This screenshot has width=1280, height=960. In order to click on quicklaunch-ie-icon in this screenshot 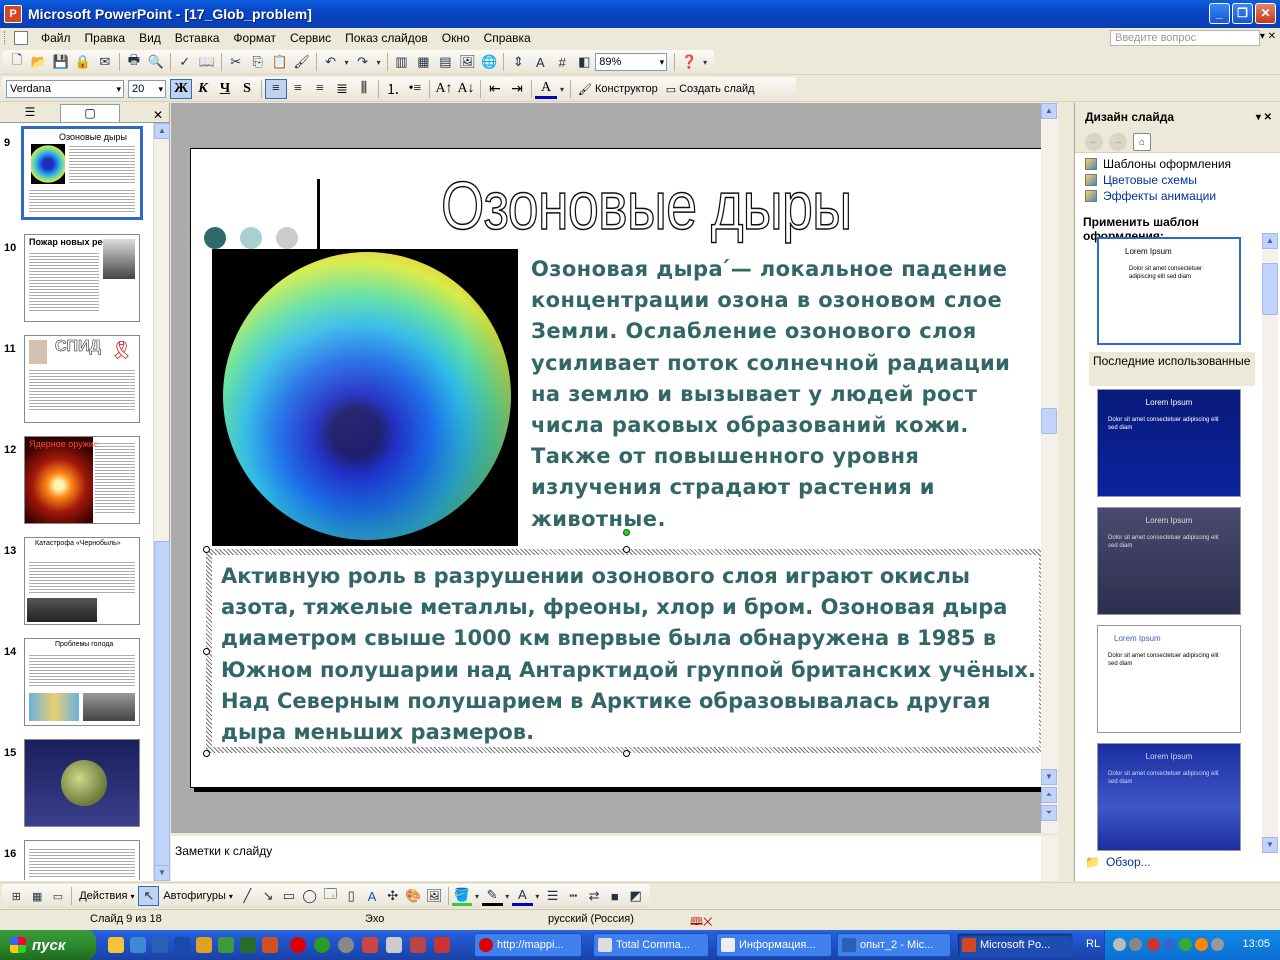, I will do `click(160, 945)`.